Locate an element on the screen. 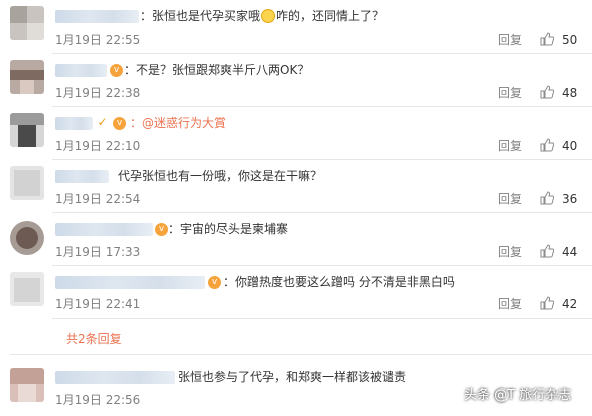 Image resolution: width=592 pixels, height=416 pixels. like-count: 44 is located at coordinates (570, 252).